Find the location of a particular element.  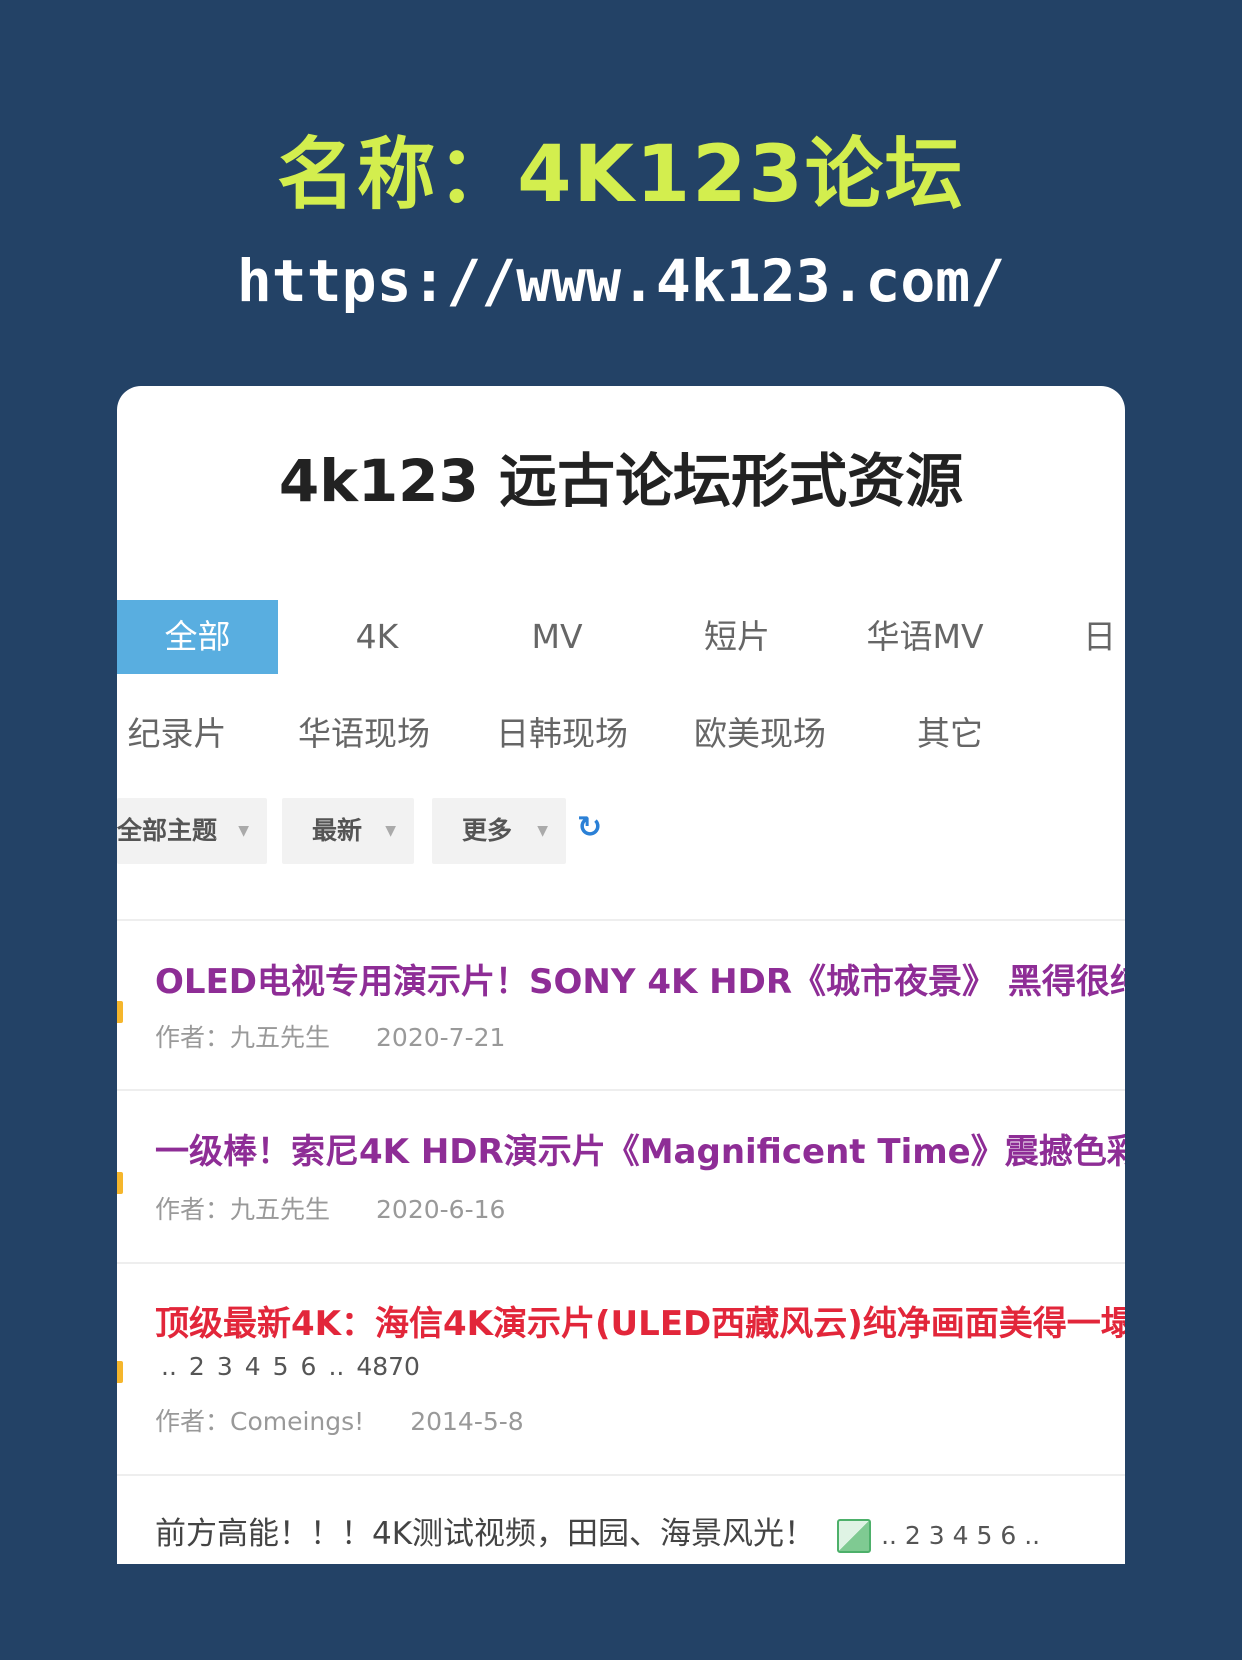

thread-meta: 作者：九五先生 2020-6-16 is located at coordinates (330, 1208).